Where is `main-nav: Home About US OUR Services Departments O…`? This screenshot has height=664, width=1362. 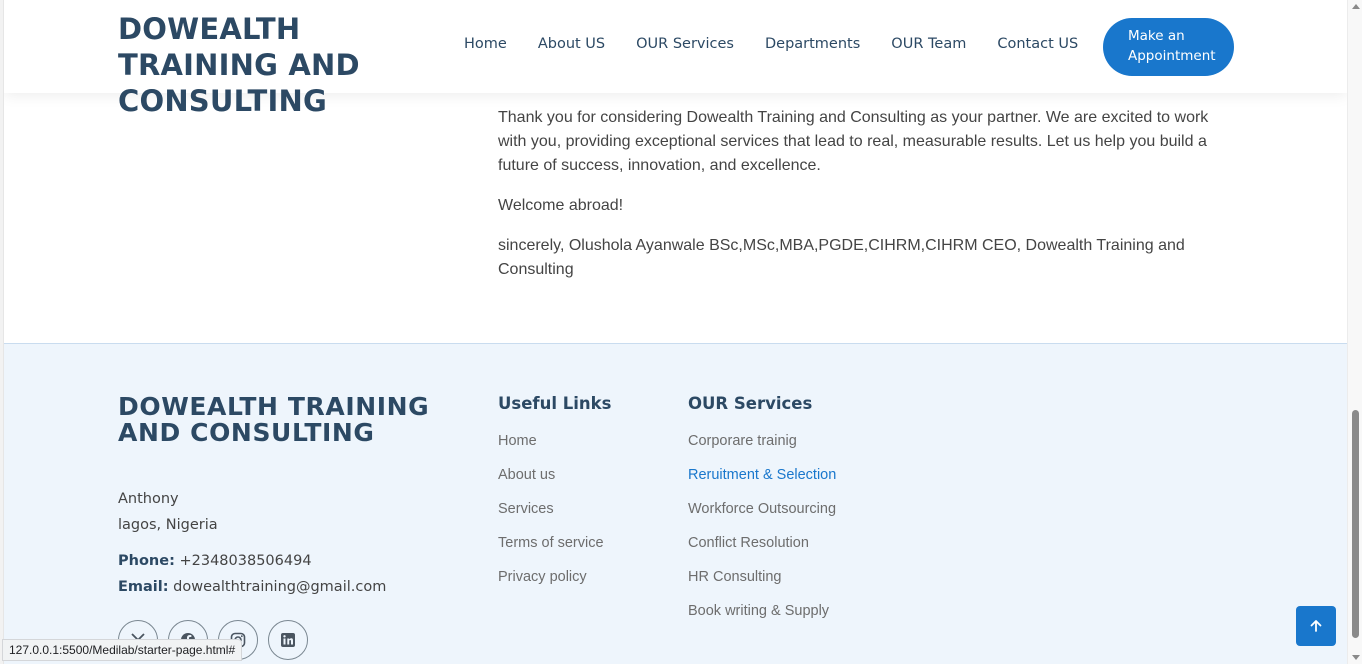 main-nav: Home About US OUR Services Departments O… is located at coordinates (786, 44).